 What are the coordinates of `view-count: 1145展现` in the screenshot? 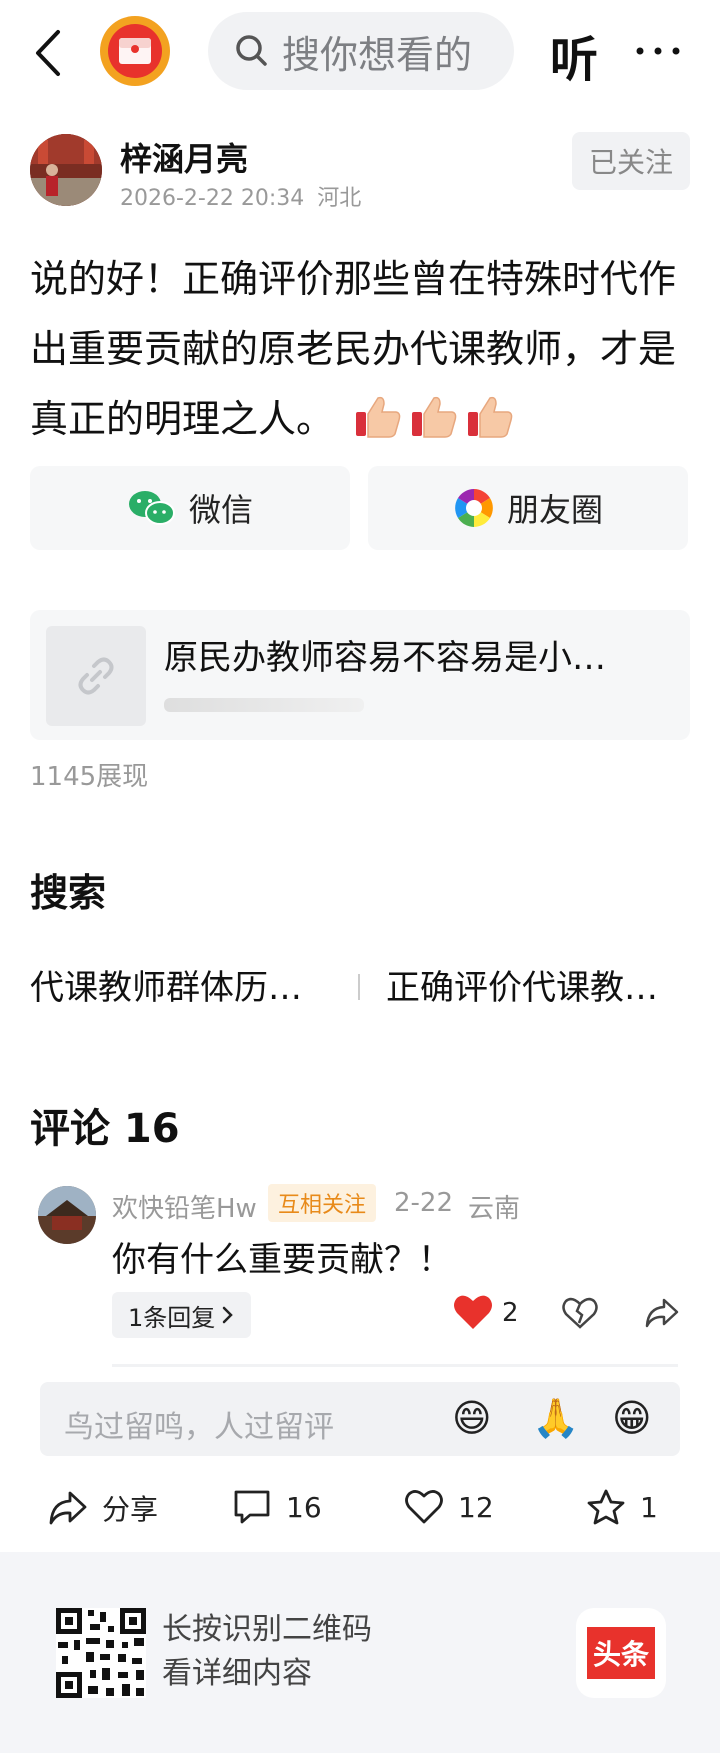 It's located at (89, 777).